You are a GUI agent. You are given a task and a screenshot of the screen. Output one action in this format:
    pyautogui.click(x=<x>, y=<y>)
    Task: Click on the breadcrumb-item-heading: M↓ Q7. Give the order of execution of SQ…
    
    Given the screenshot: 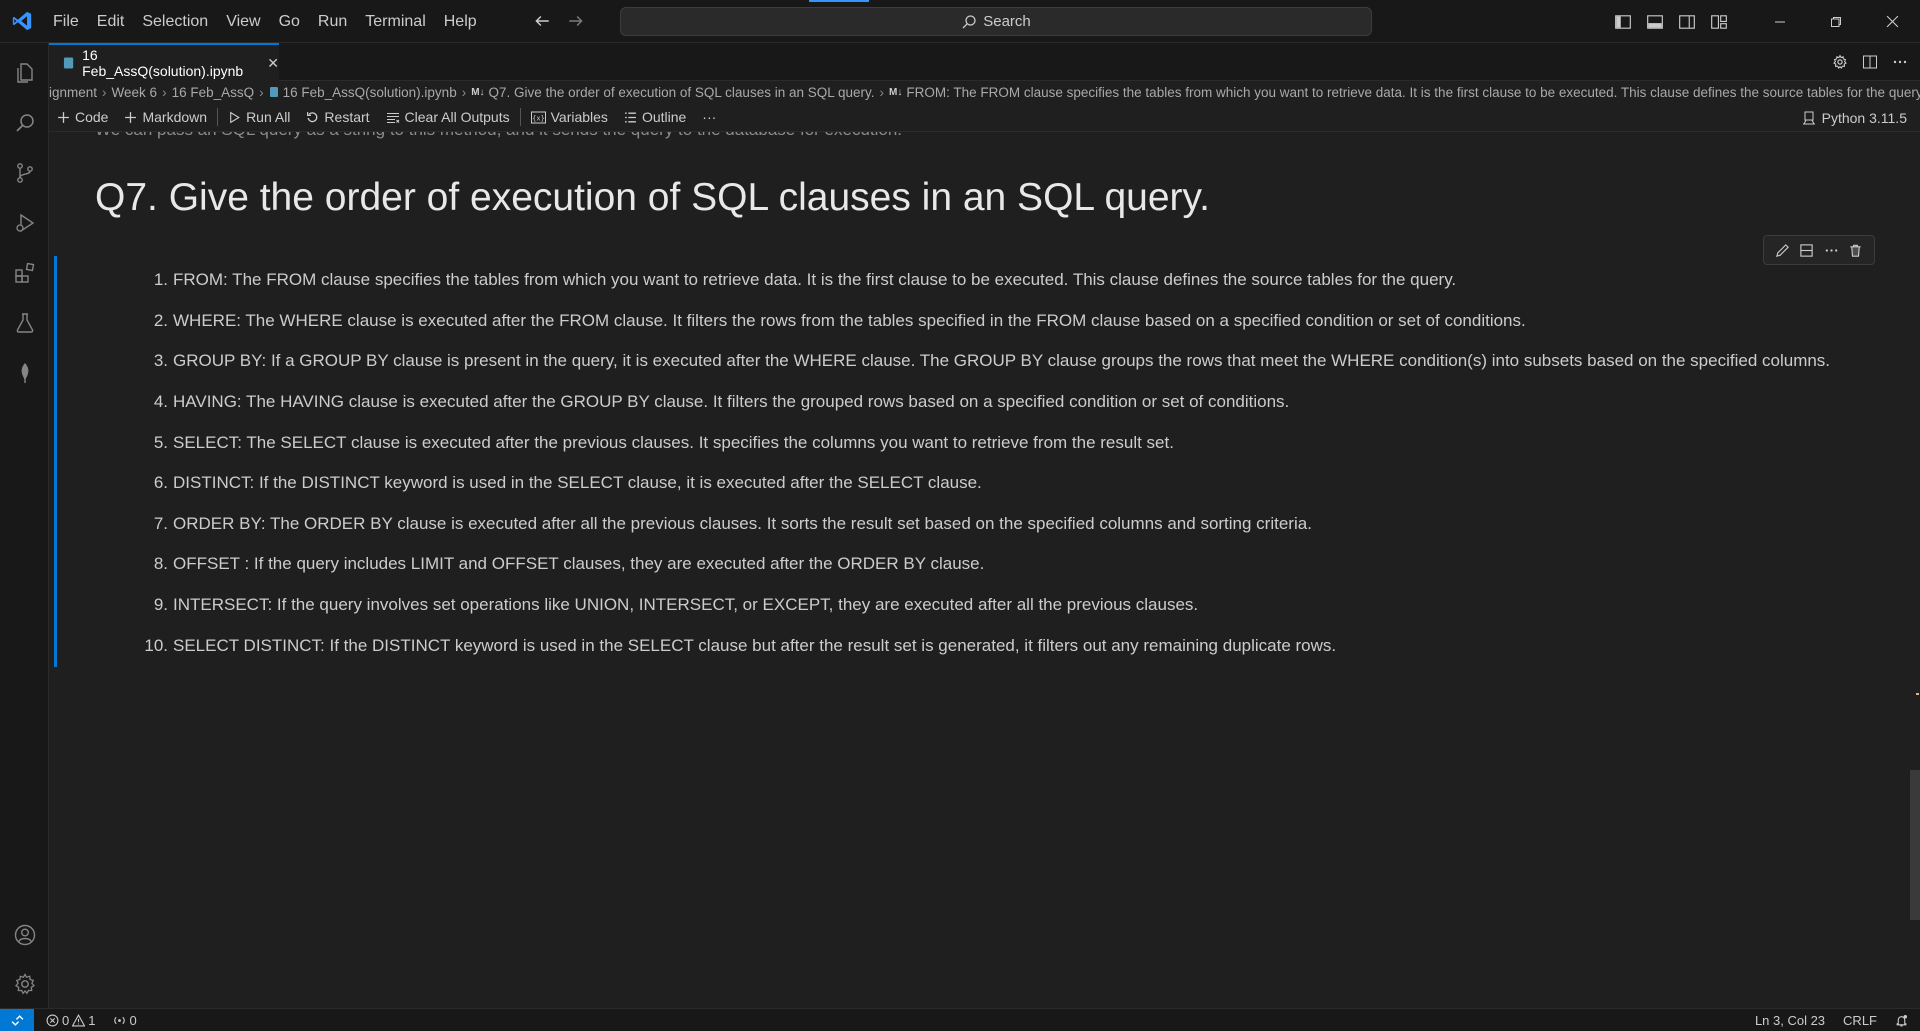 What is the action you would take?
    pyautogui.click(x=672, y=92)
    